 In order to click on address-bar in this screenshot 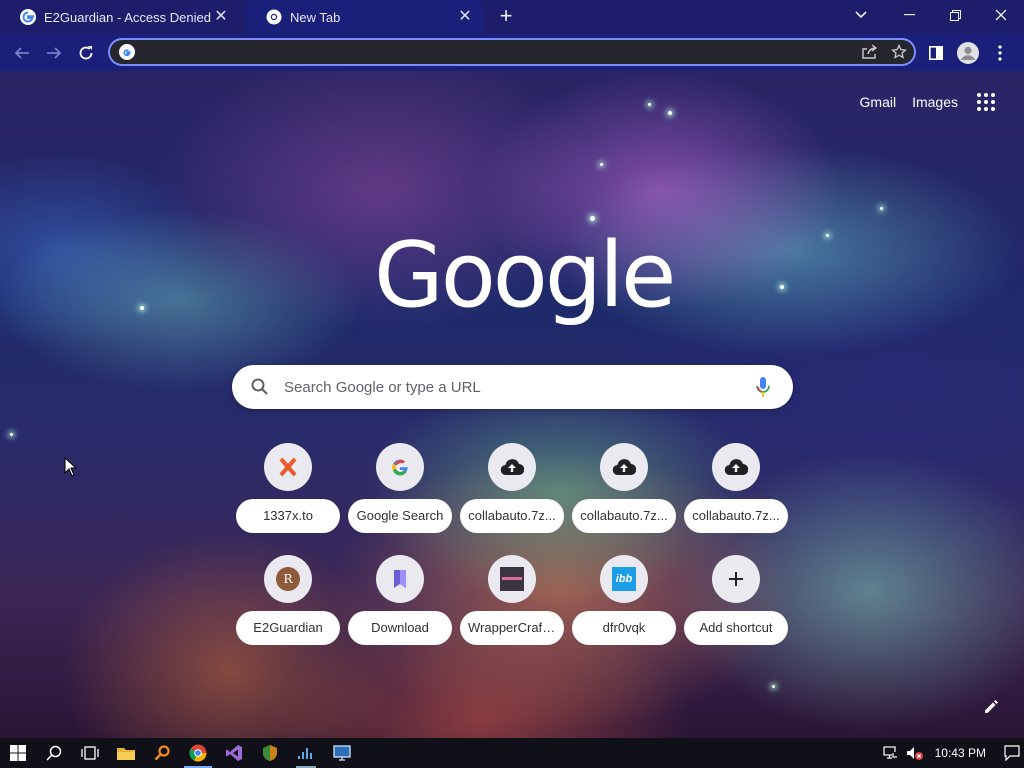, I will do `click(512, 52)`.